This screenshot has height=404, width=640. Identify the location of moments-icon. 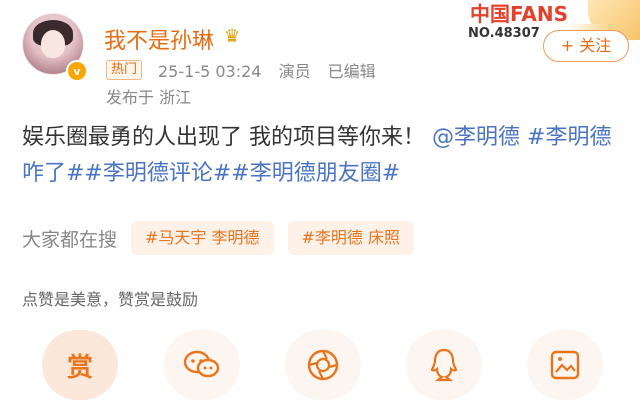
(323, 365).